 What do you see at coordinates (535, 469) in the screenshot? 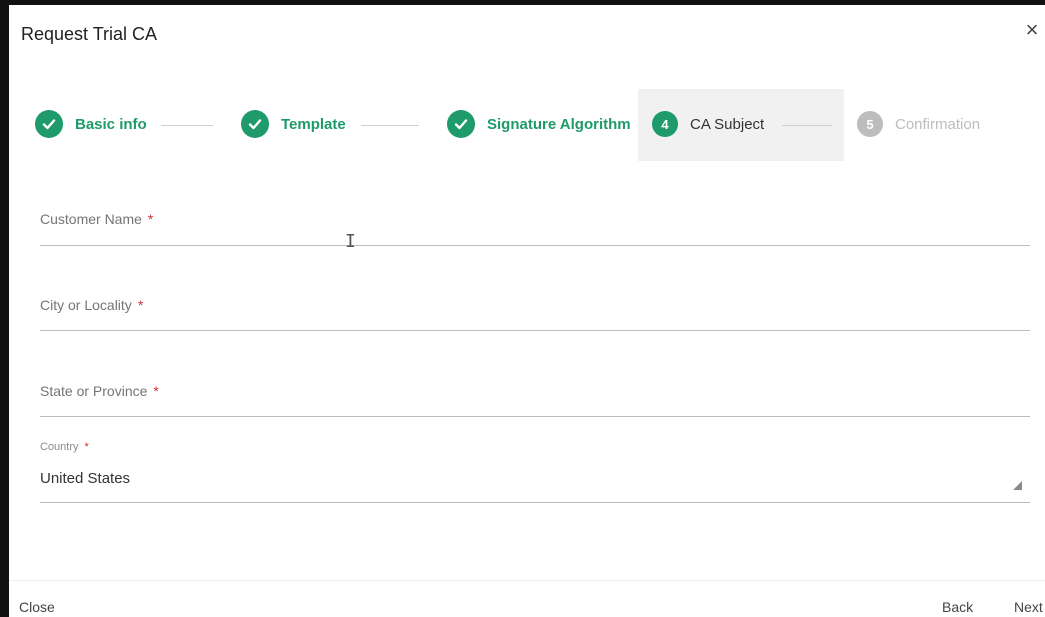
I see `country-select: Country * United States` at bounding box center [535, 469].